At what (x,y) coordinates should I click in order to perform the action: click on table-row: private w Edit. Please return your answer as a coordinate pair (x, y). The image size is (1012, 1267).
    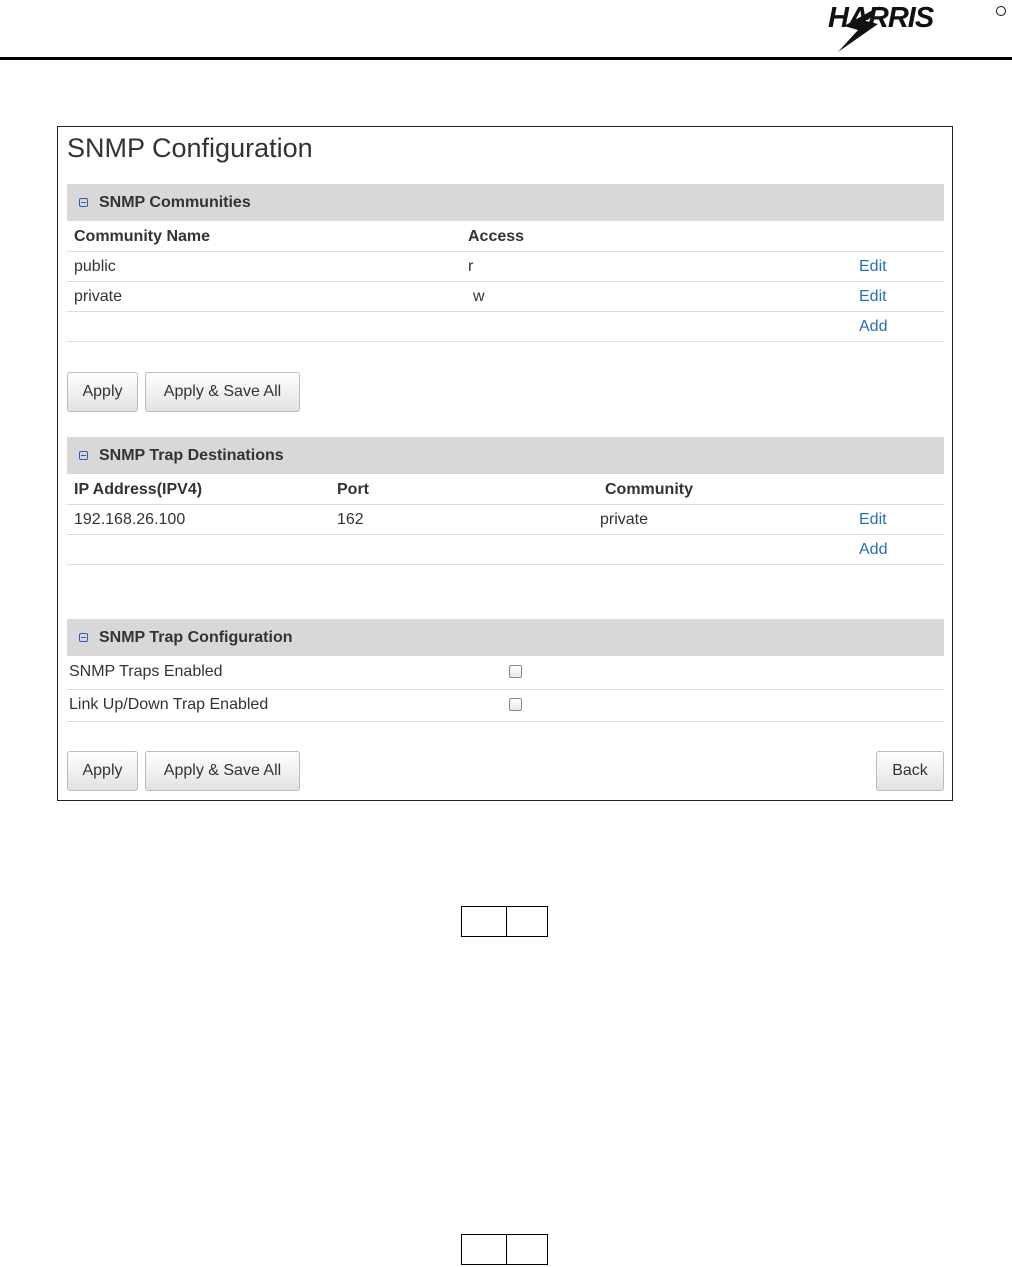
    Looking at the image, I should click on (505, 297).